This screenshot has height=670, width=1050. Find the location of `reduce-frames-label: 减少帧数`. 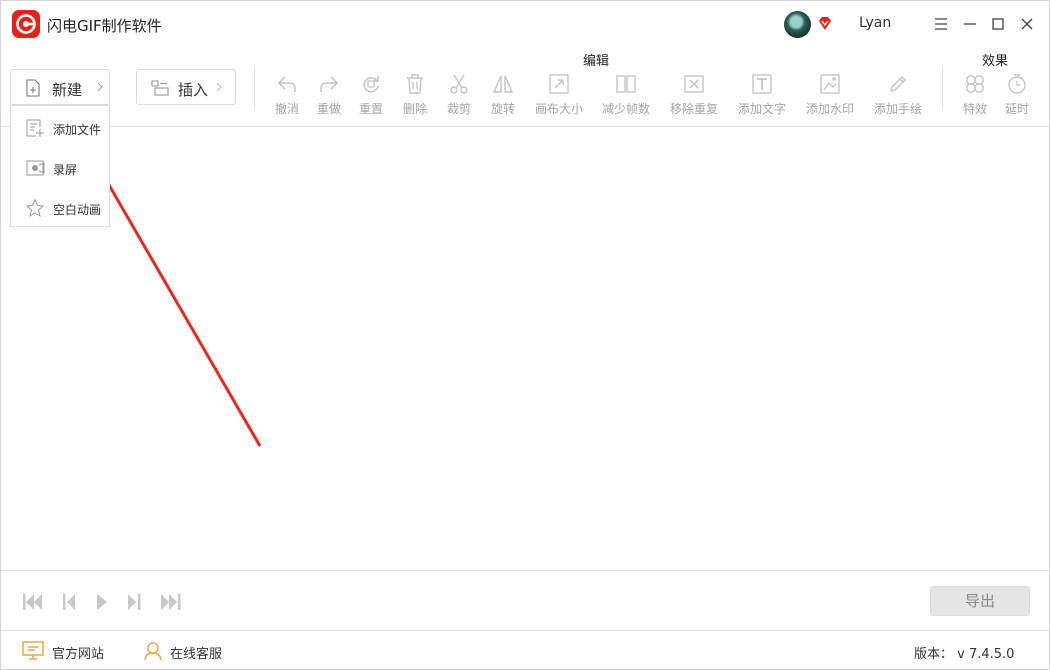

reduce-frames-label: 减少帧数 is located at coordinates (625, 109).